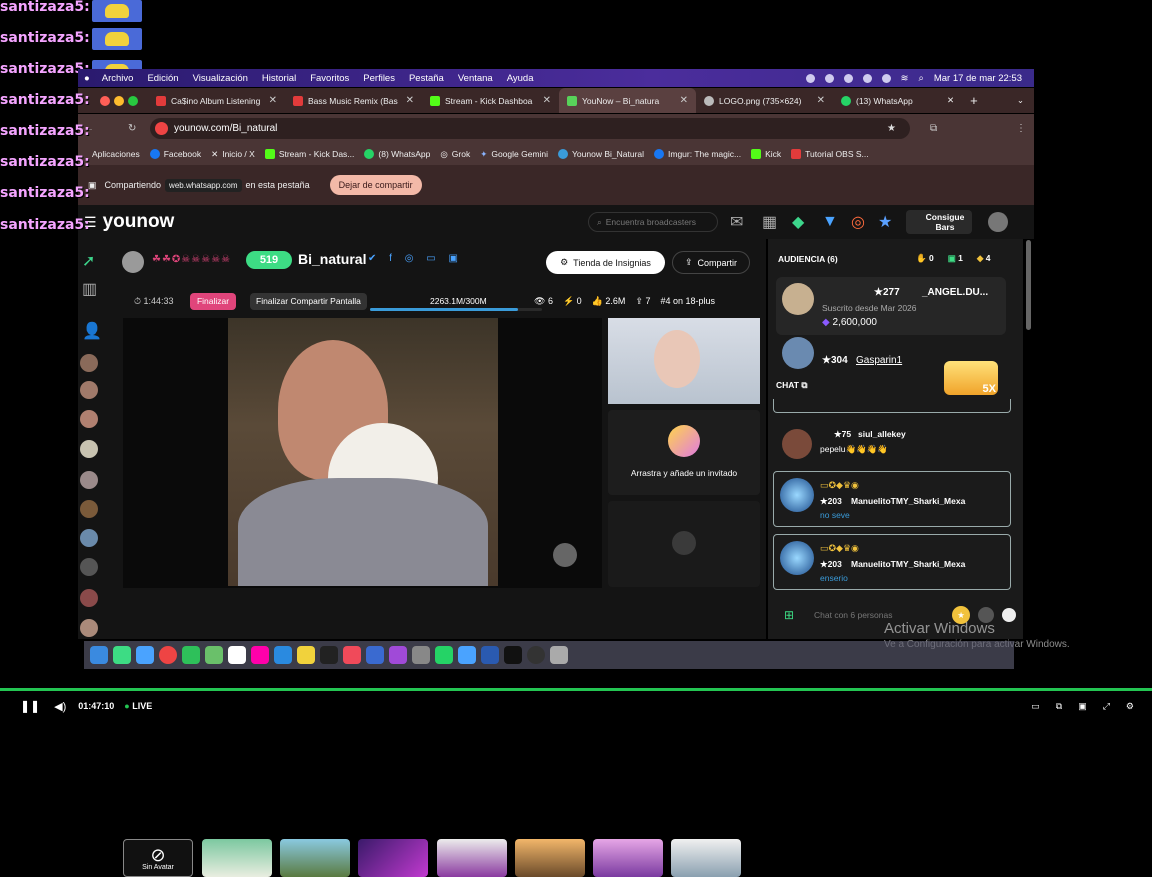 The width and height of the screenshot is (1152, 877). What do you see at coordinates (352, 655) in the screenshot?
I see `music-icon` at bounding box center [352, 655].